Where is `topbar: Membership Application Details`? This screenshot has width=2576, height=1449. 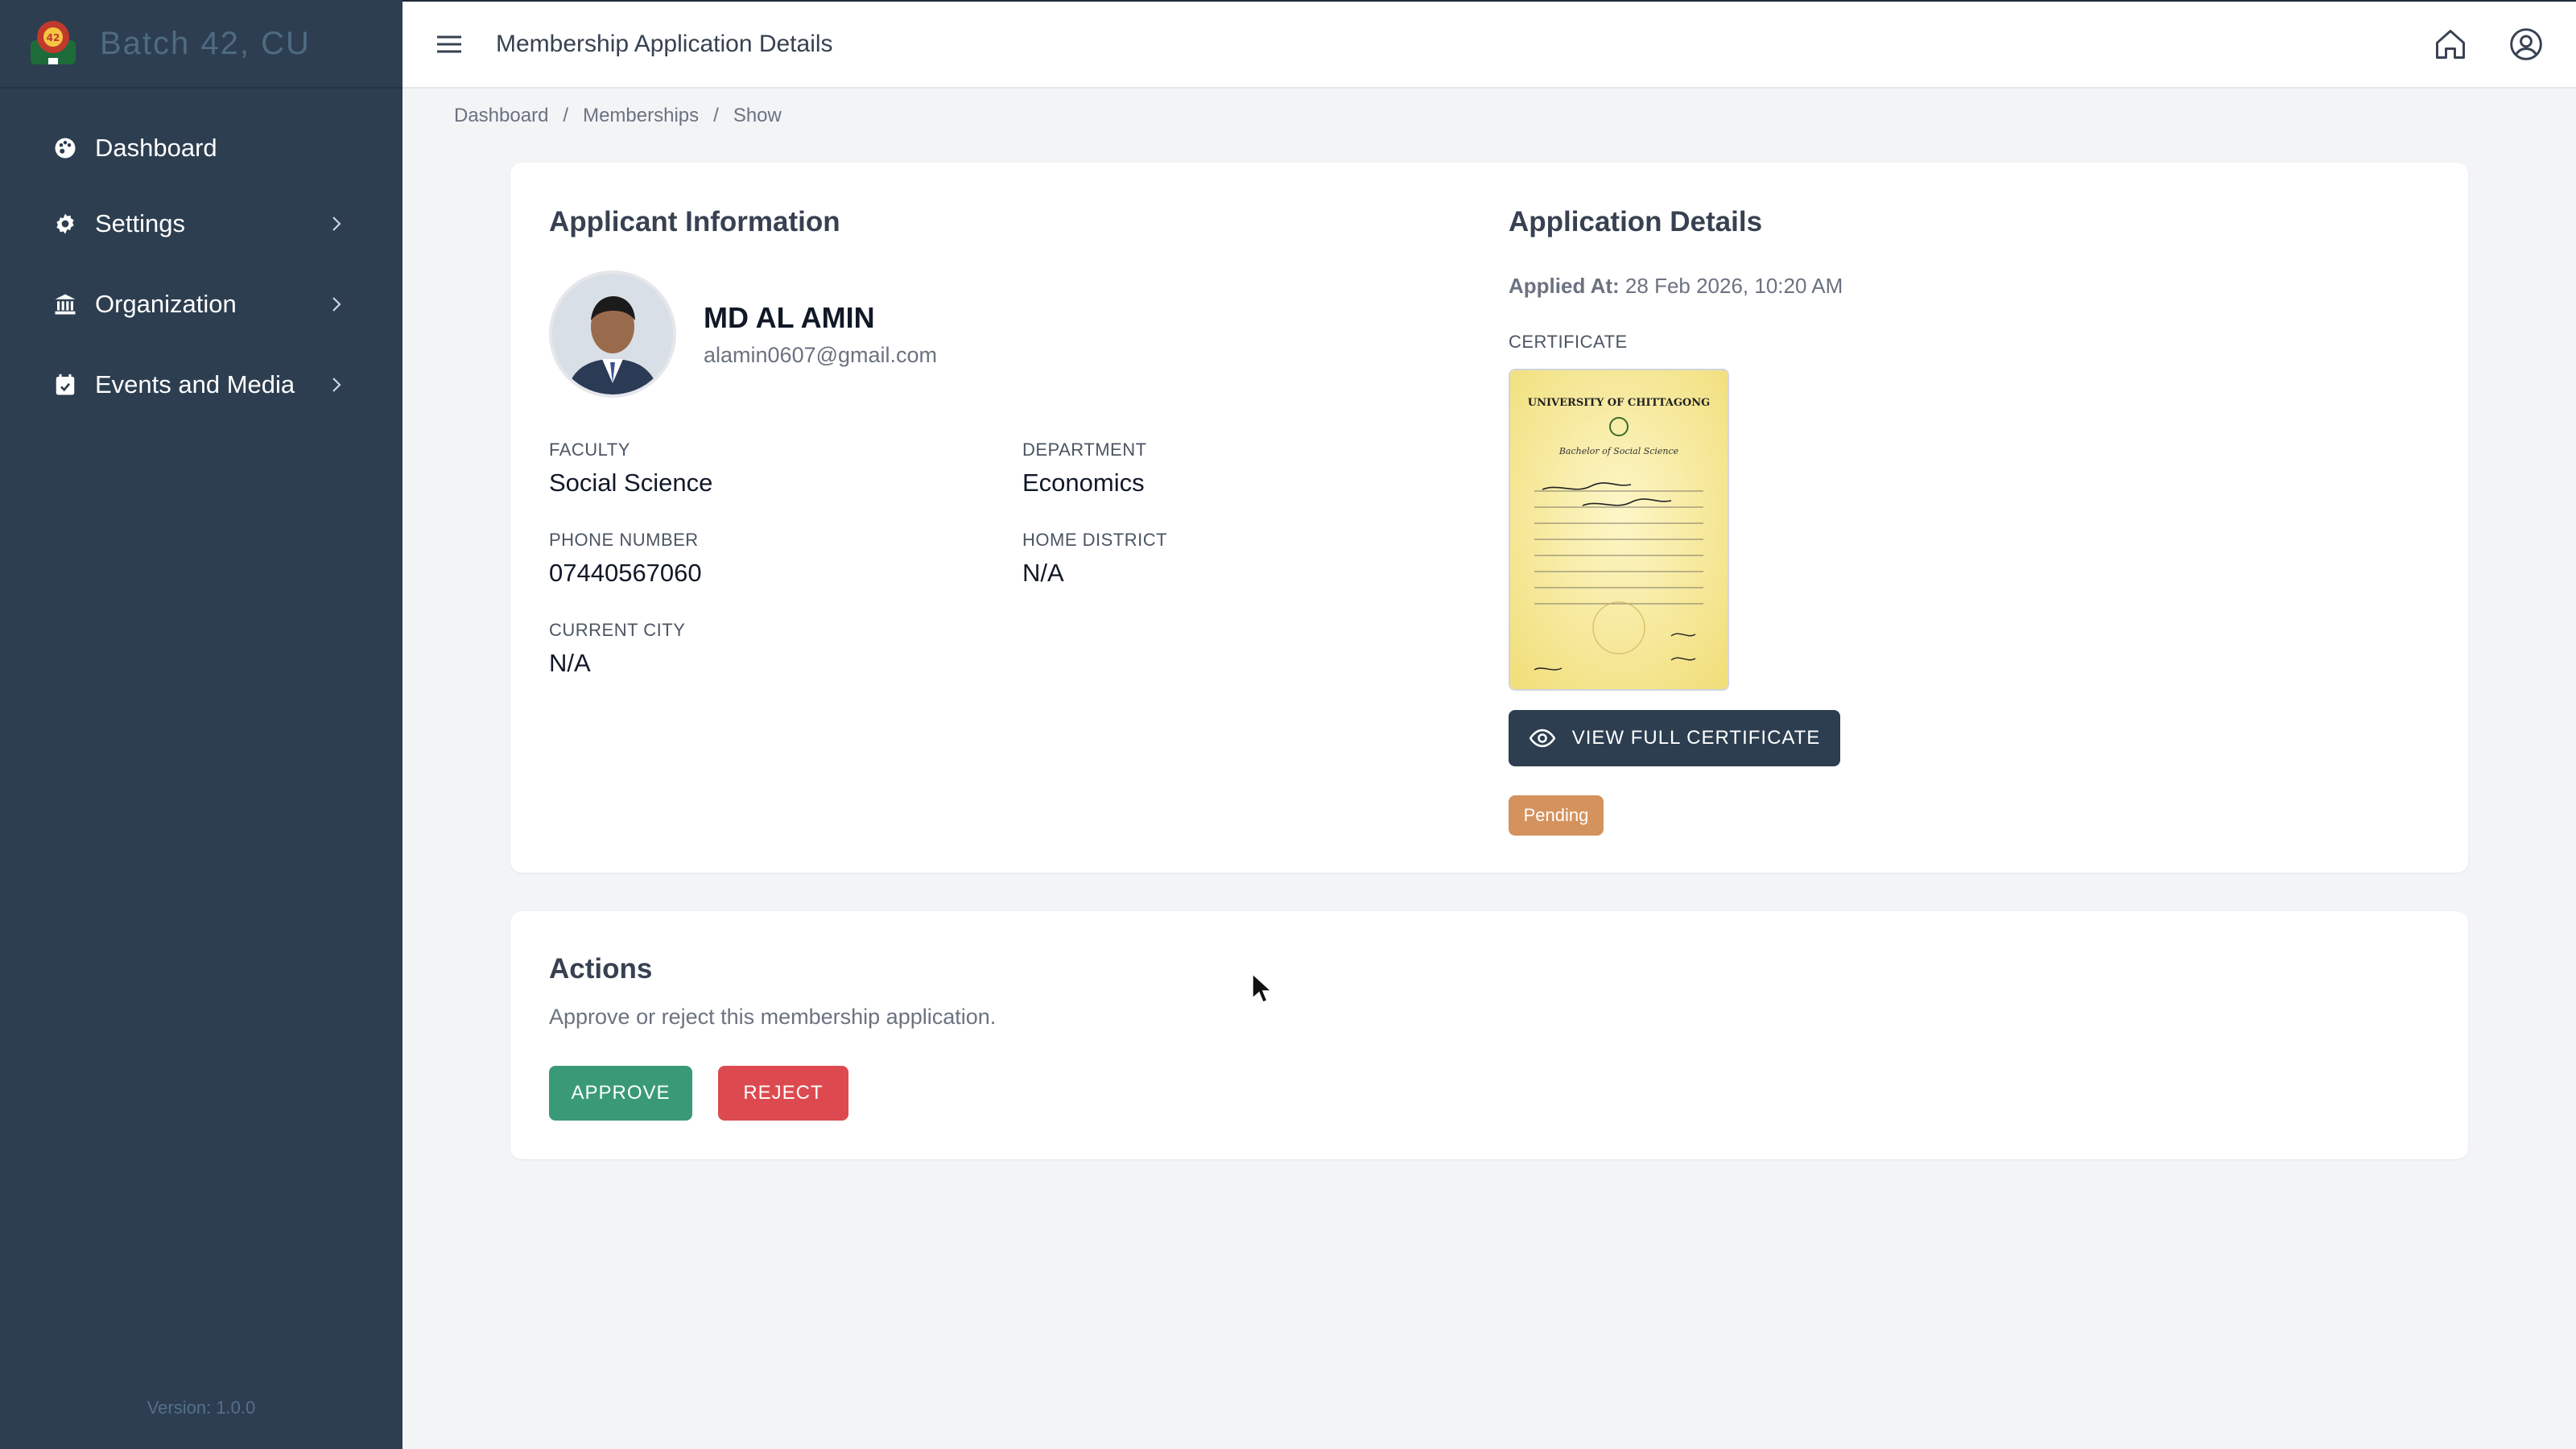 topbar: Membership Application Details is located at coordinates (1489, 44).